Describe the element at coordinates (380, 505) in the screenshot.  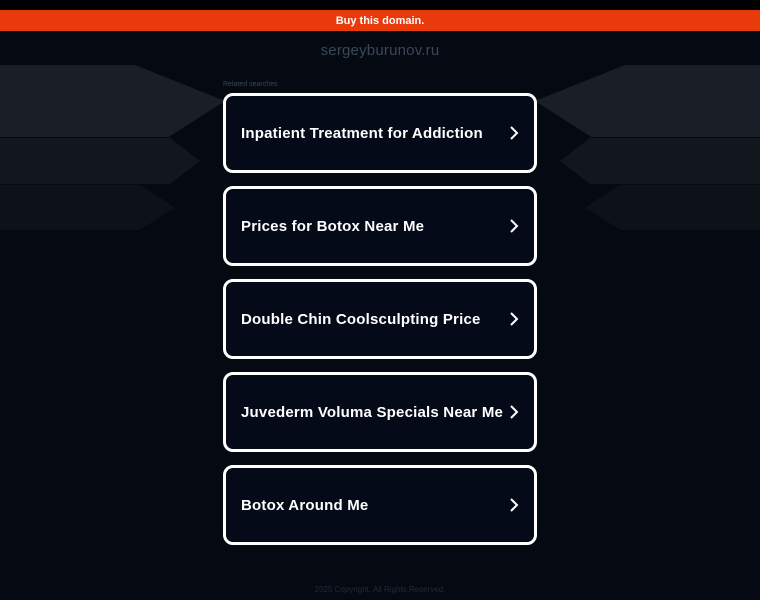
I see `related-link-5: Botox Around Me` at that location.